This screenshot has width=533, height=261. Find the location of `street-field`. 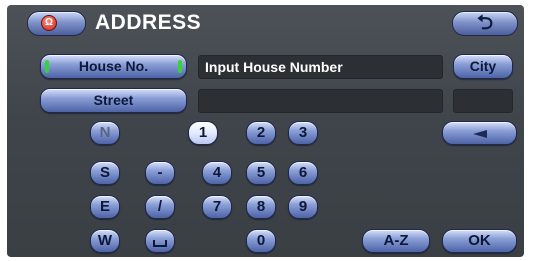

street-field is located at coordinates (320, 101).